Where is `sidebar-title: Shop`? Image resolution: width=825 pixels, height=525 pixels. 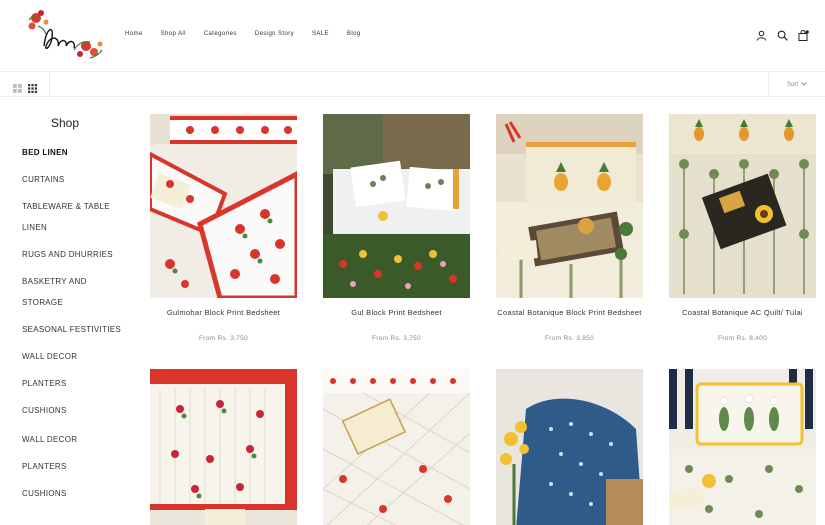 sidebar-title: Shop is located at coordinates (65, 123).